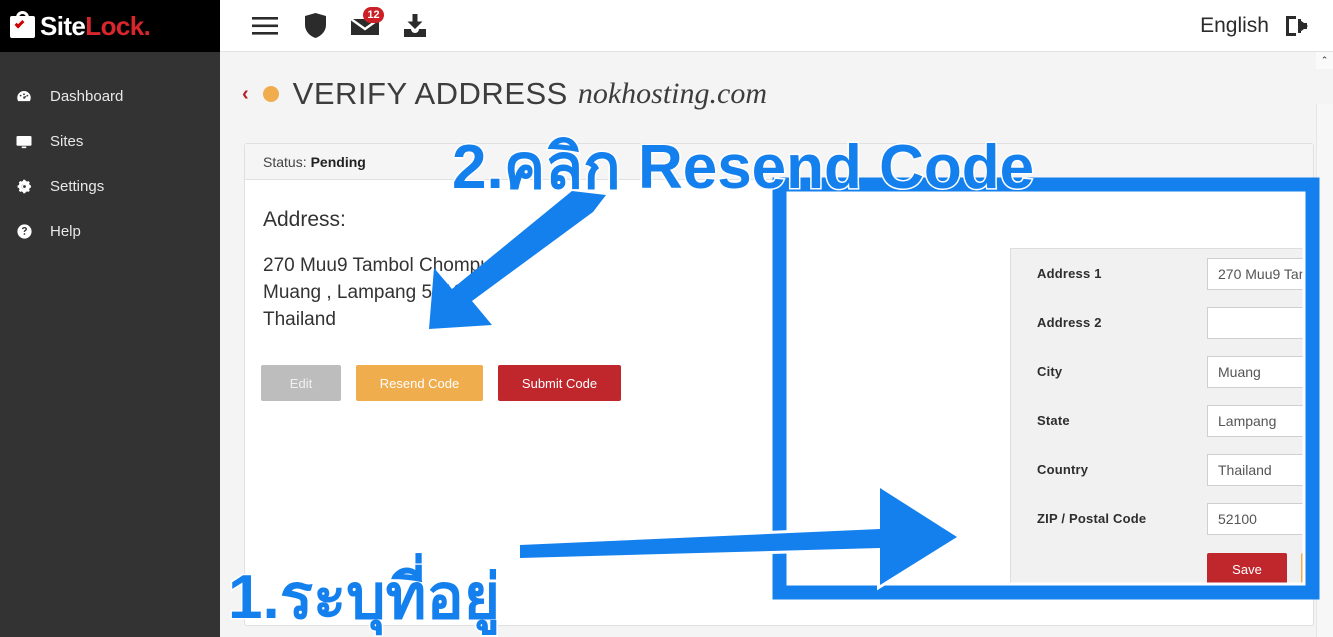 The width and height of the screenshot is (1333, 637). What do you see at coordinates (265, 26) in the screenshot?
I see `hamburger-menu-icon` at bounding box center [265, 26].